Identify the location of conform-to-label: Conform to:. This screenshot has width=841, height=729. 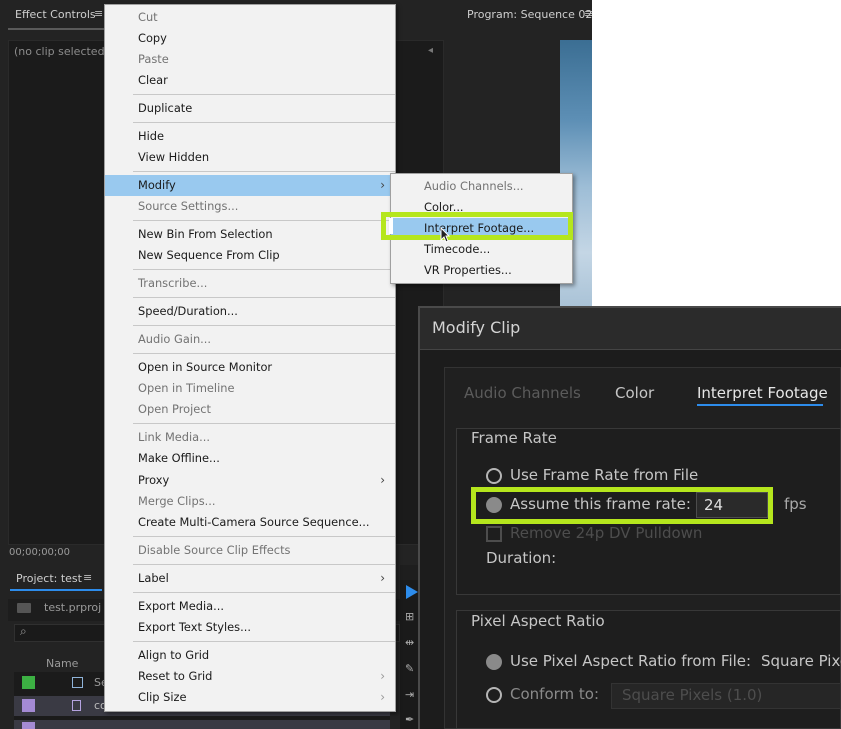
(554, 694).